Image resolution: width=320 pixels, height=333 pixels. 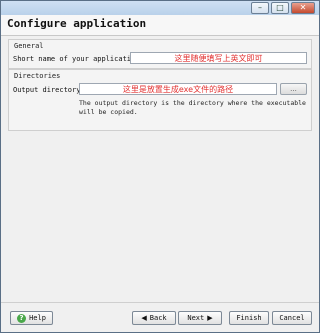 What do you see at coordinates (158, 318) in the screenshot?
I see `back-button-label: Back` at bounding box center [158, 318].